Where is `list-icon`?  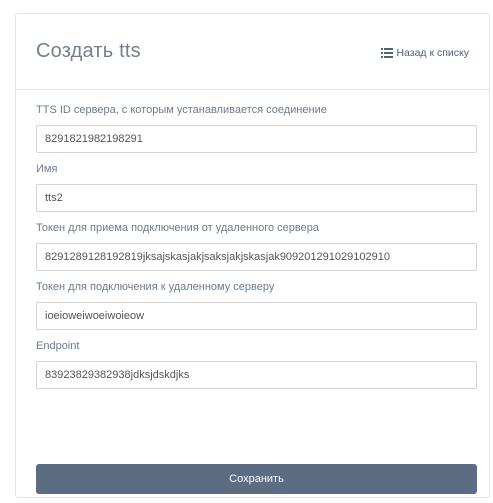
list-icon is located at coordinates (387, 53).